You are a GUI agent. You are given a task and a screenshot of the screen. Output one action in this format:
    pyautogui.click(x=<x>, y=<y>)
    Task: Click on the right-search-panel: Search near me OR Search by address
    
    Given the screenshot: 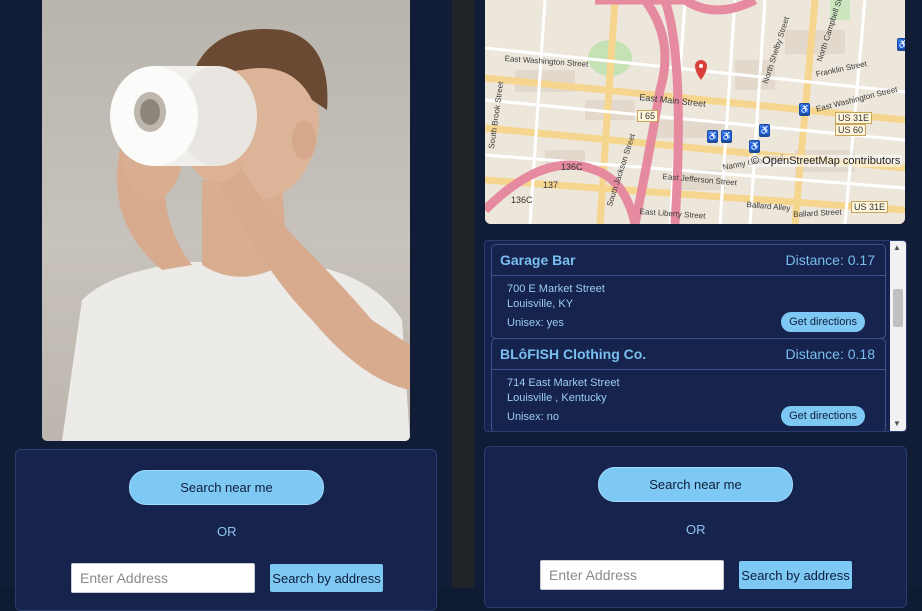 What is the action you would take?
    pyautogui.click(x=695, y=527)
    